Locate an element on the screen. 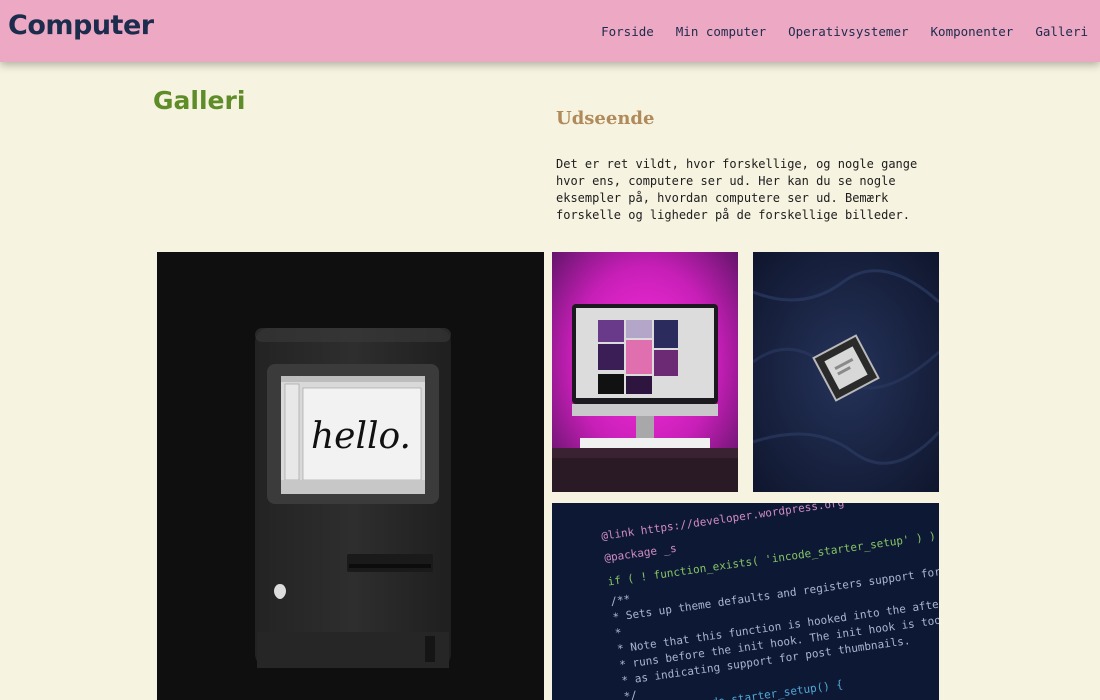  nav-item-komponenter: Komponenter is located at coordinates (972, 31).